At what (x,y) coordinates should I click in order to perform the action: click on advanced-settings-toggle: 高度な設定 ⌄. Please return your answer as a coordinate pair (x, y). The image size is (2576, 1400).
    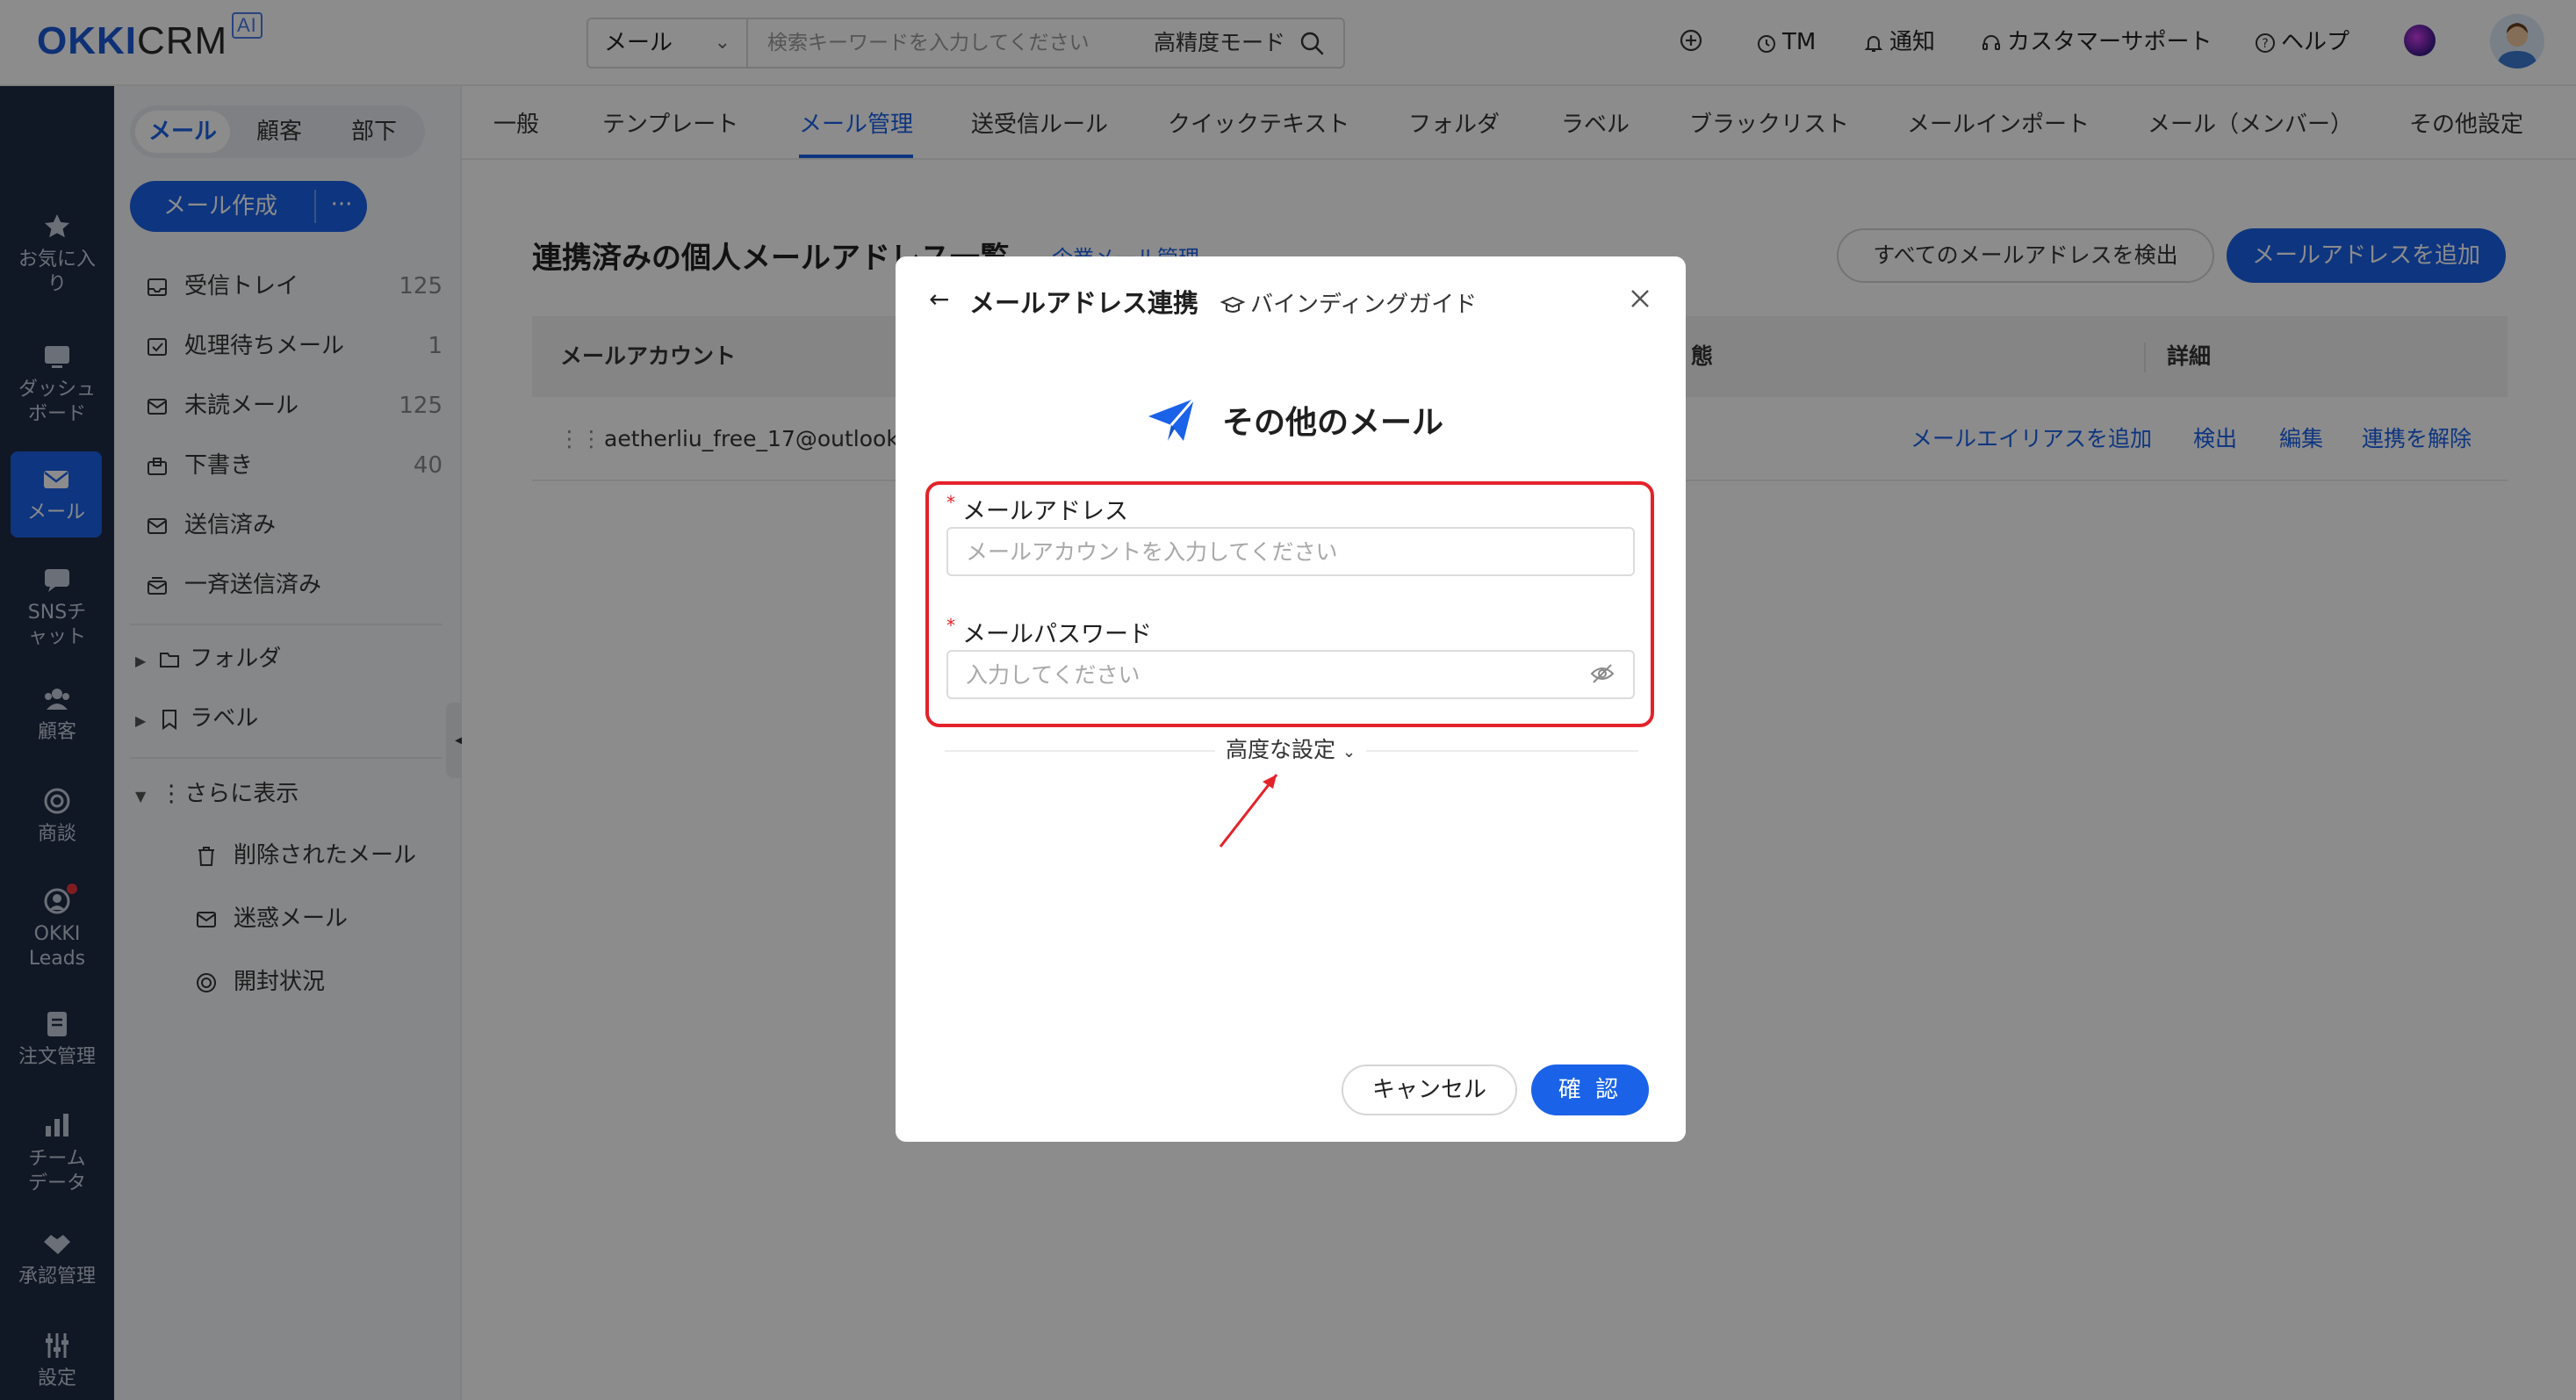
    Looking at the image, I should click on (1291, 751).